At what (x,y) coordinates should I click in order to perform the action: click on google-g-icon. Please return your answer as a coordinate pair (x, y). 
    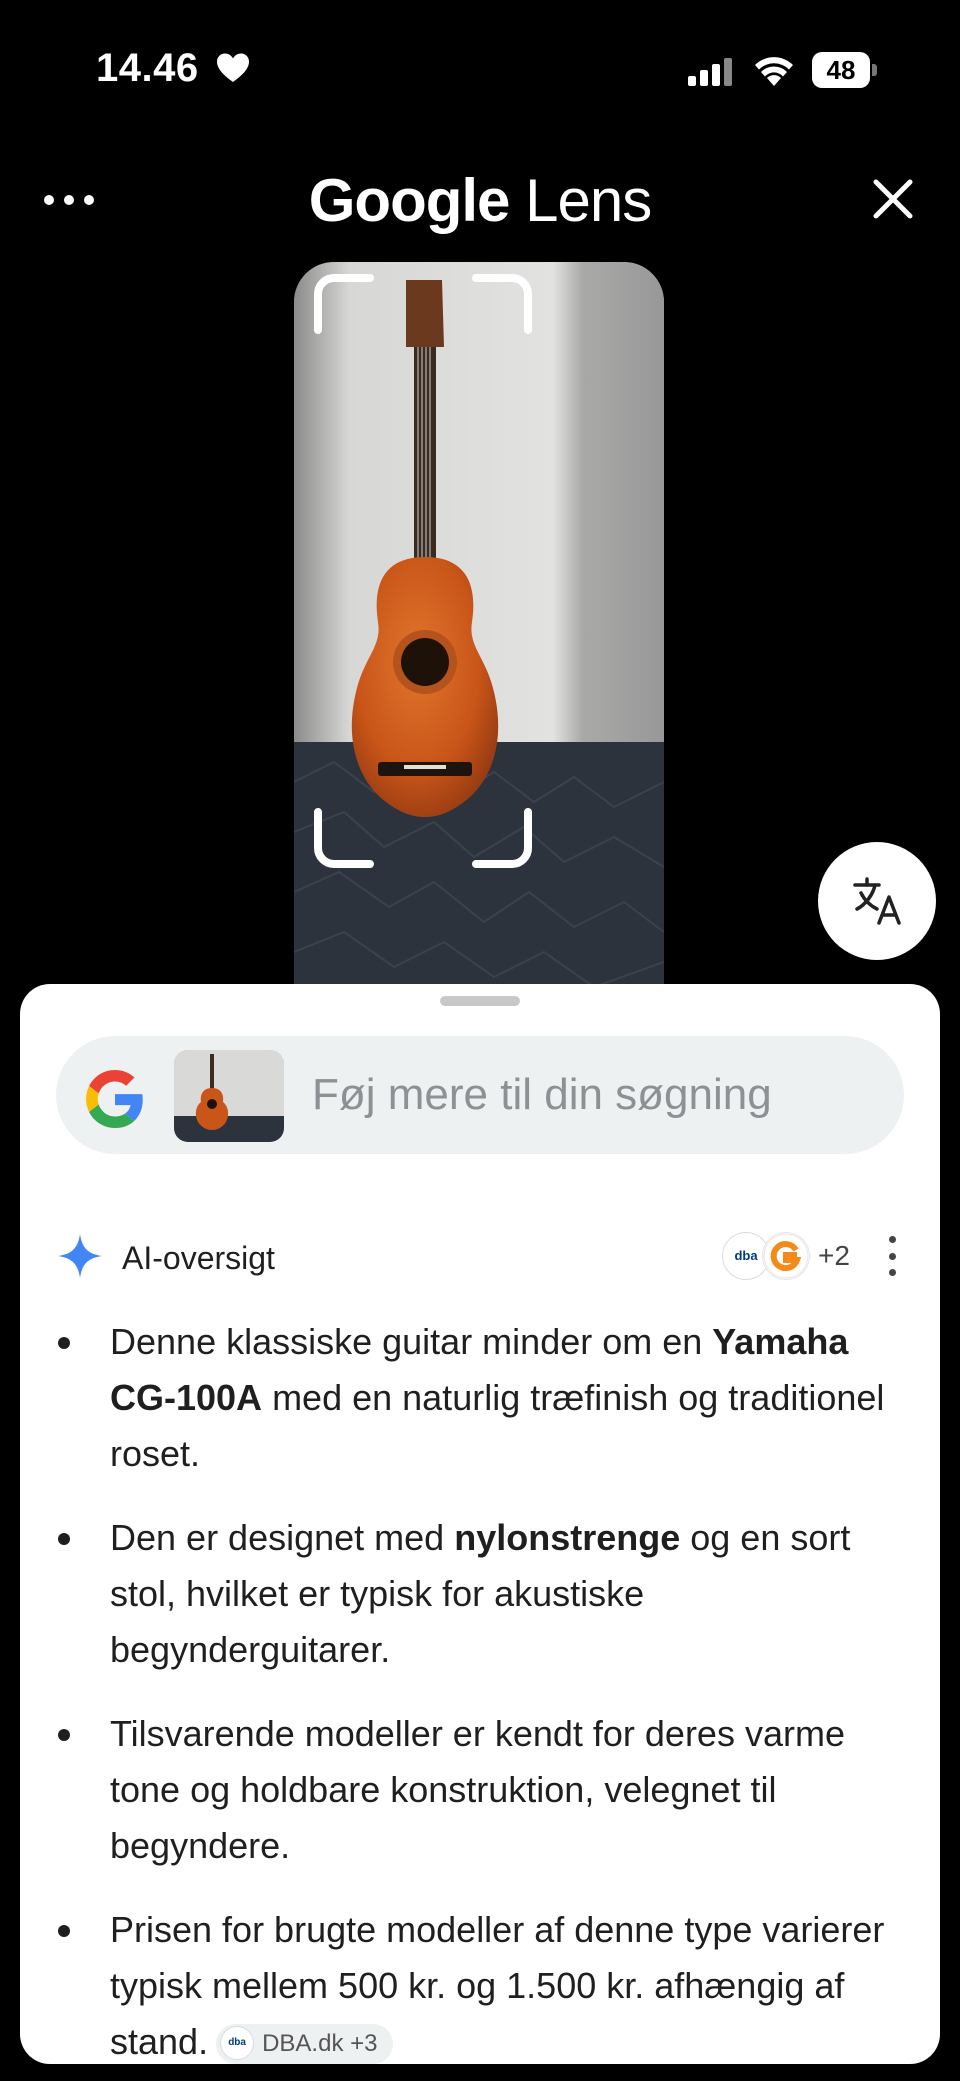
    Looking at the image, I should click on (114, 1099).